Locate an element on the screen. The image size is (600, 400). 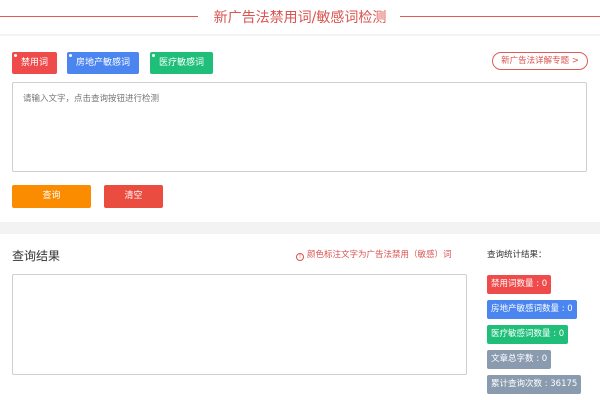
info-icon: ! is located at coordinates (300, 257).